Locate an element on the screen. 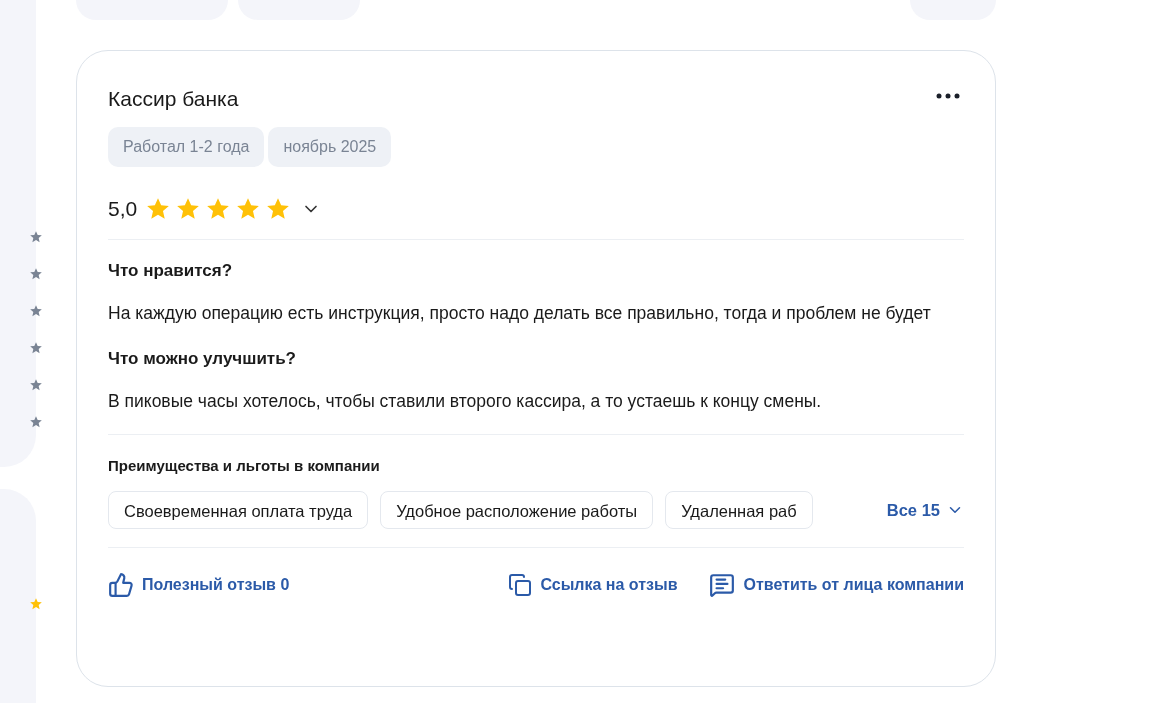 The height and width of the screenshot is (703, 1169). review-link: Ссылка на отзыв is located at coordinates (593, 585).